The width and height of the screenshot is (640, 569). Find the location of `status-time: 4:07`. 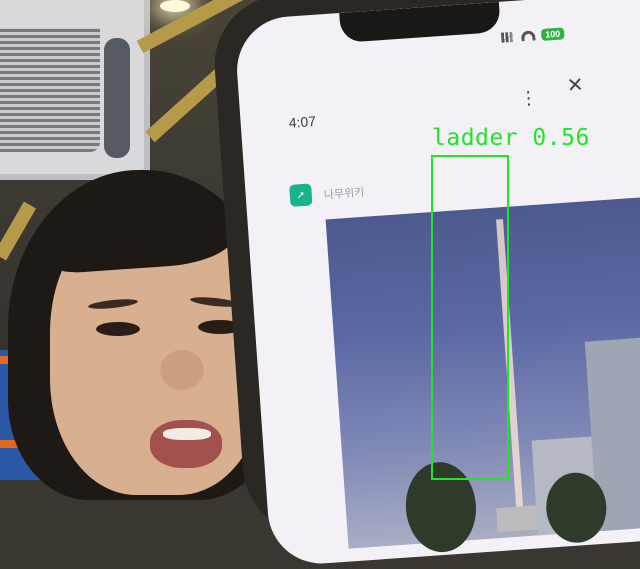

status-time: 4:07 is located at coordinates (302, 121).